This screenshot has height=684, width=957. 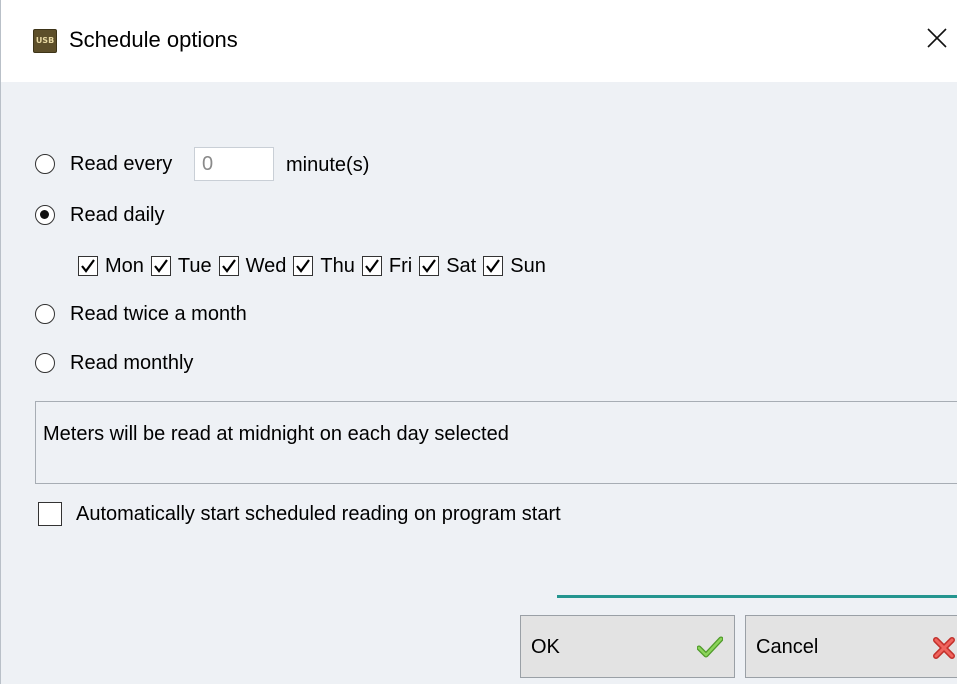 I want to click on read-daily-radio, so click(x=45, y=215).